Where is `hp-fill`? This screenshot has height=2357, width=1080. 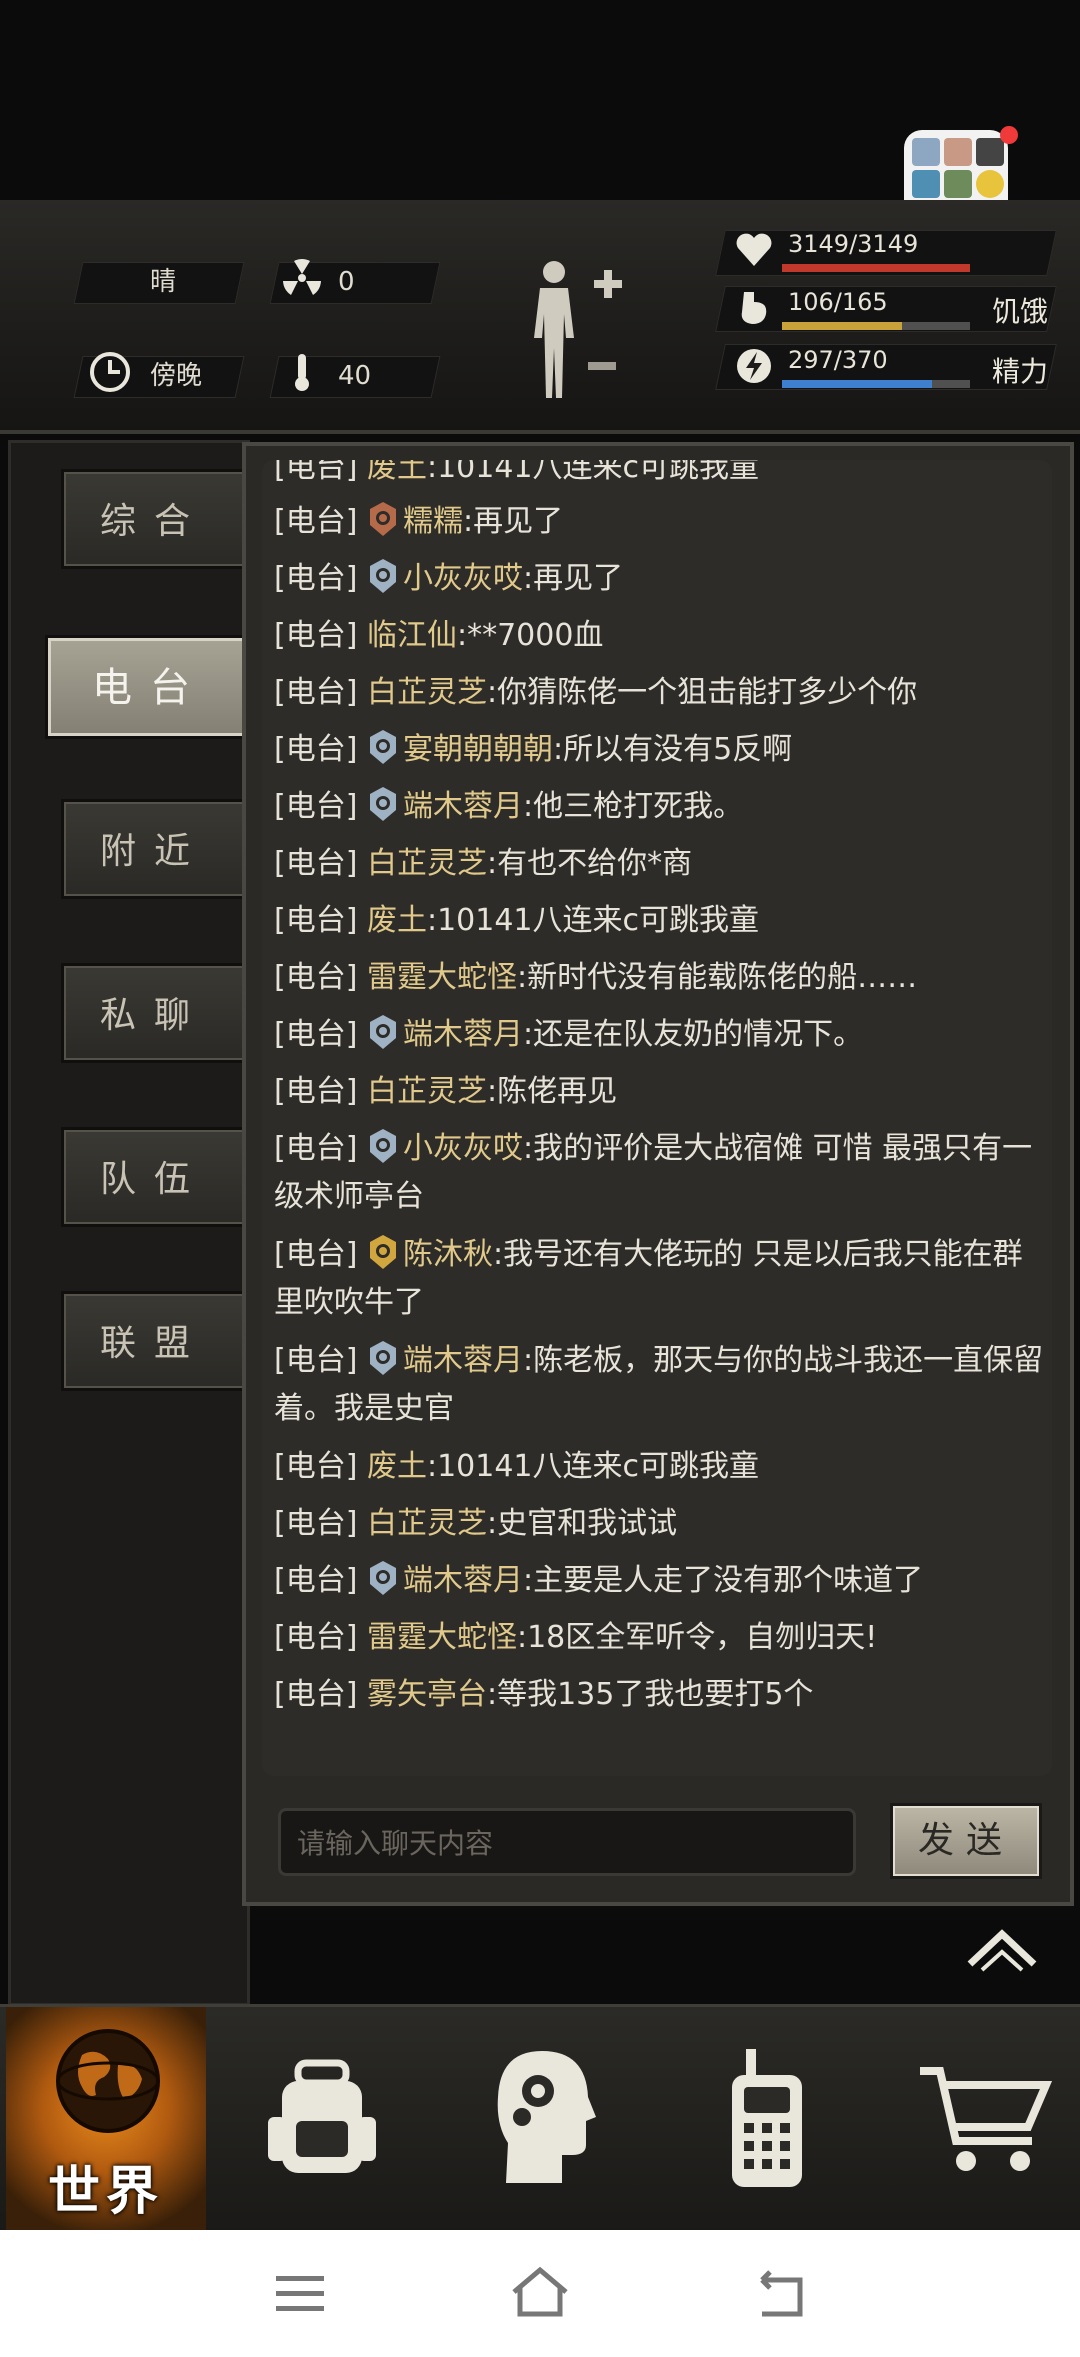
hp-fill is located at coordinates (876, 268).